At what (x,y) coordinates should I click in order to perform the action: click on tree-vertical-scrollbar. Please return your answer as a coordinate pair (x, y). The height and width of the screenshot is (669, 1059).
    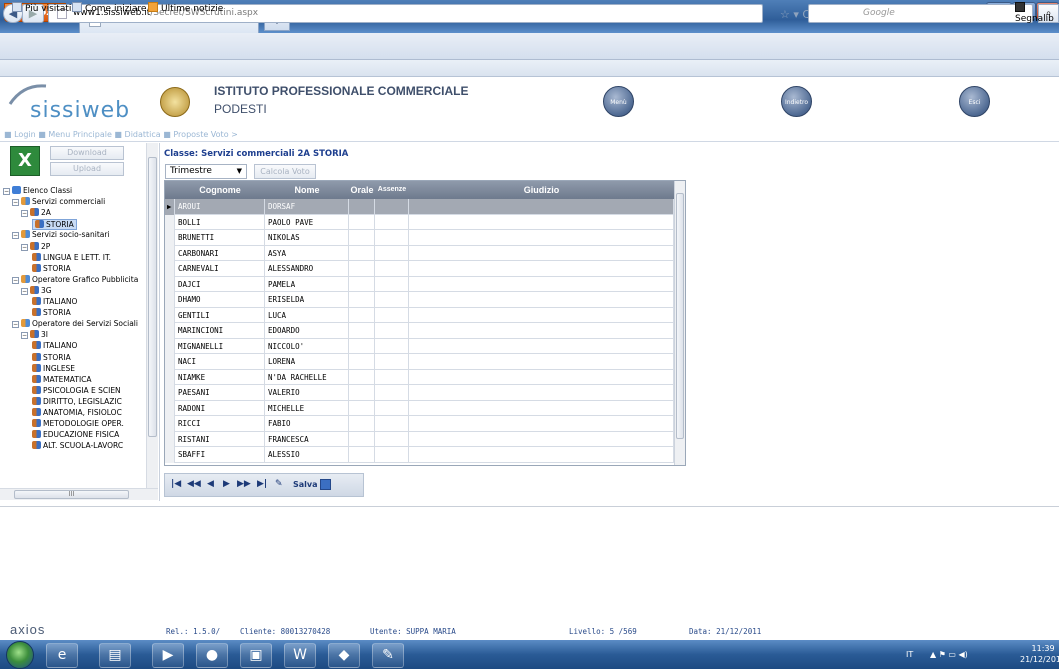
    Looking at the image, I should click on (152, 315).